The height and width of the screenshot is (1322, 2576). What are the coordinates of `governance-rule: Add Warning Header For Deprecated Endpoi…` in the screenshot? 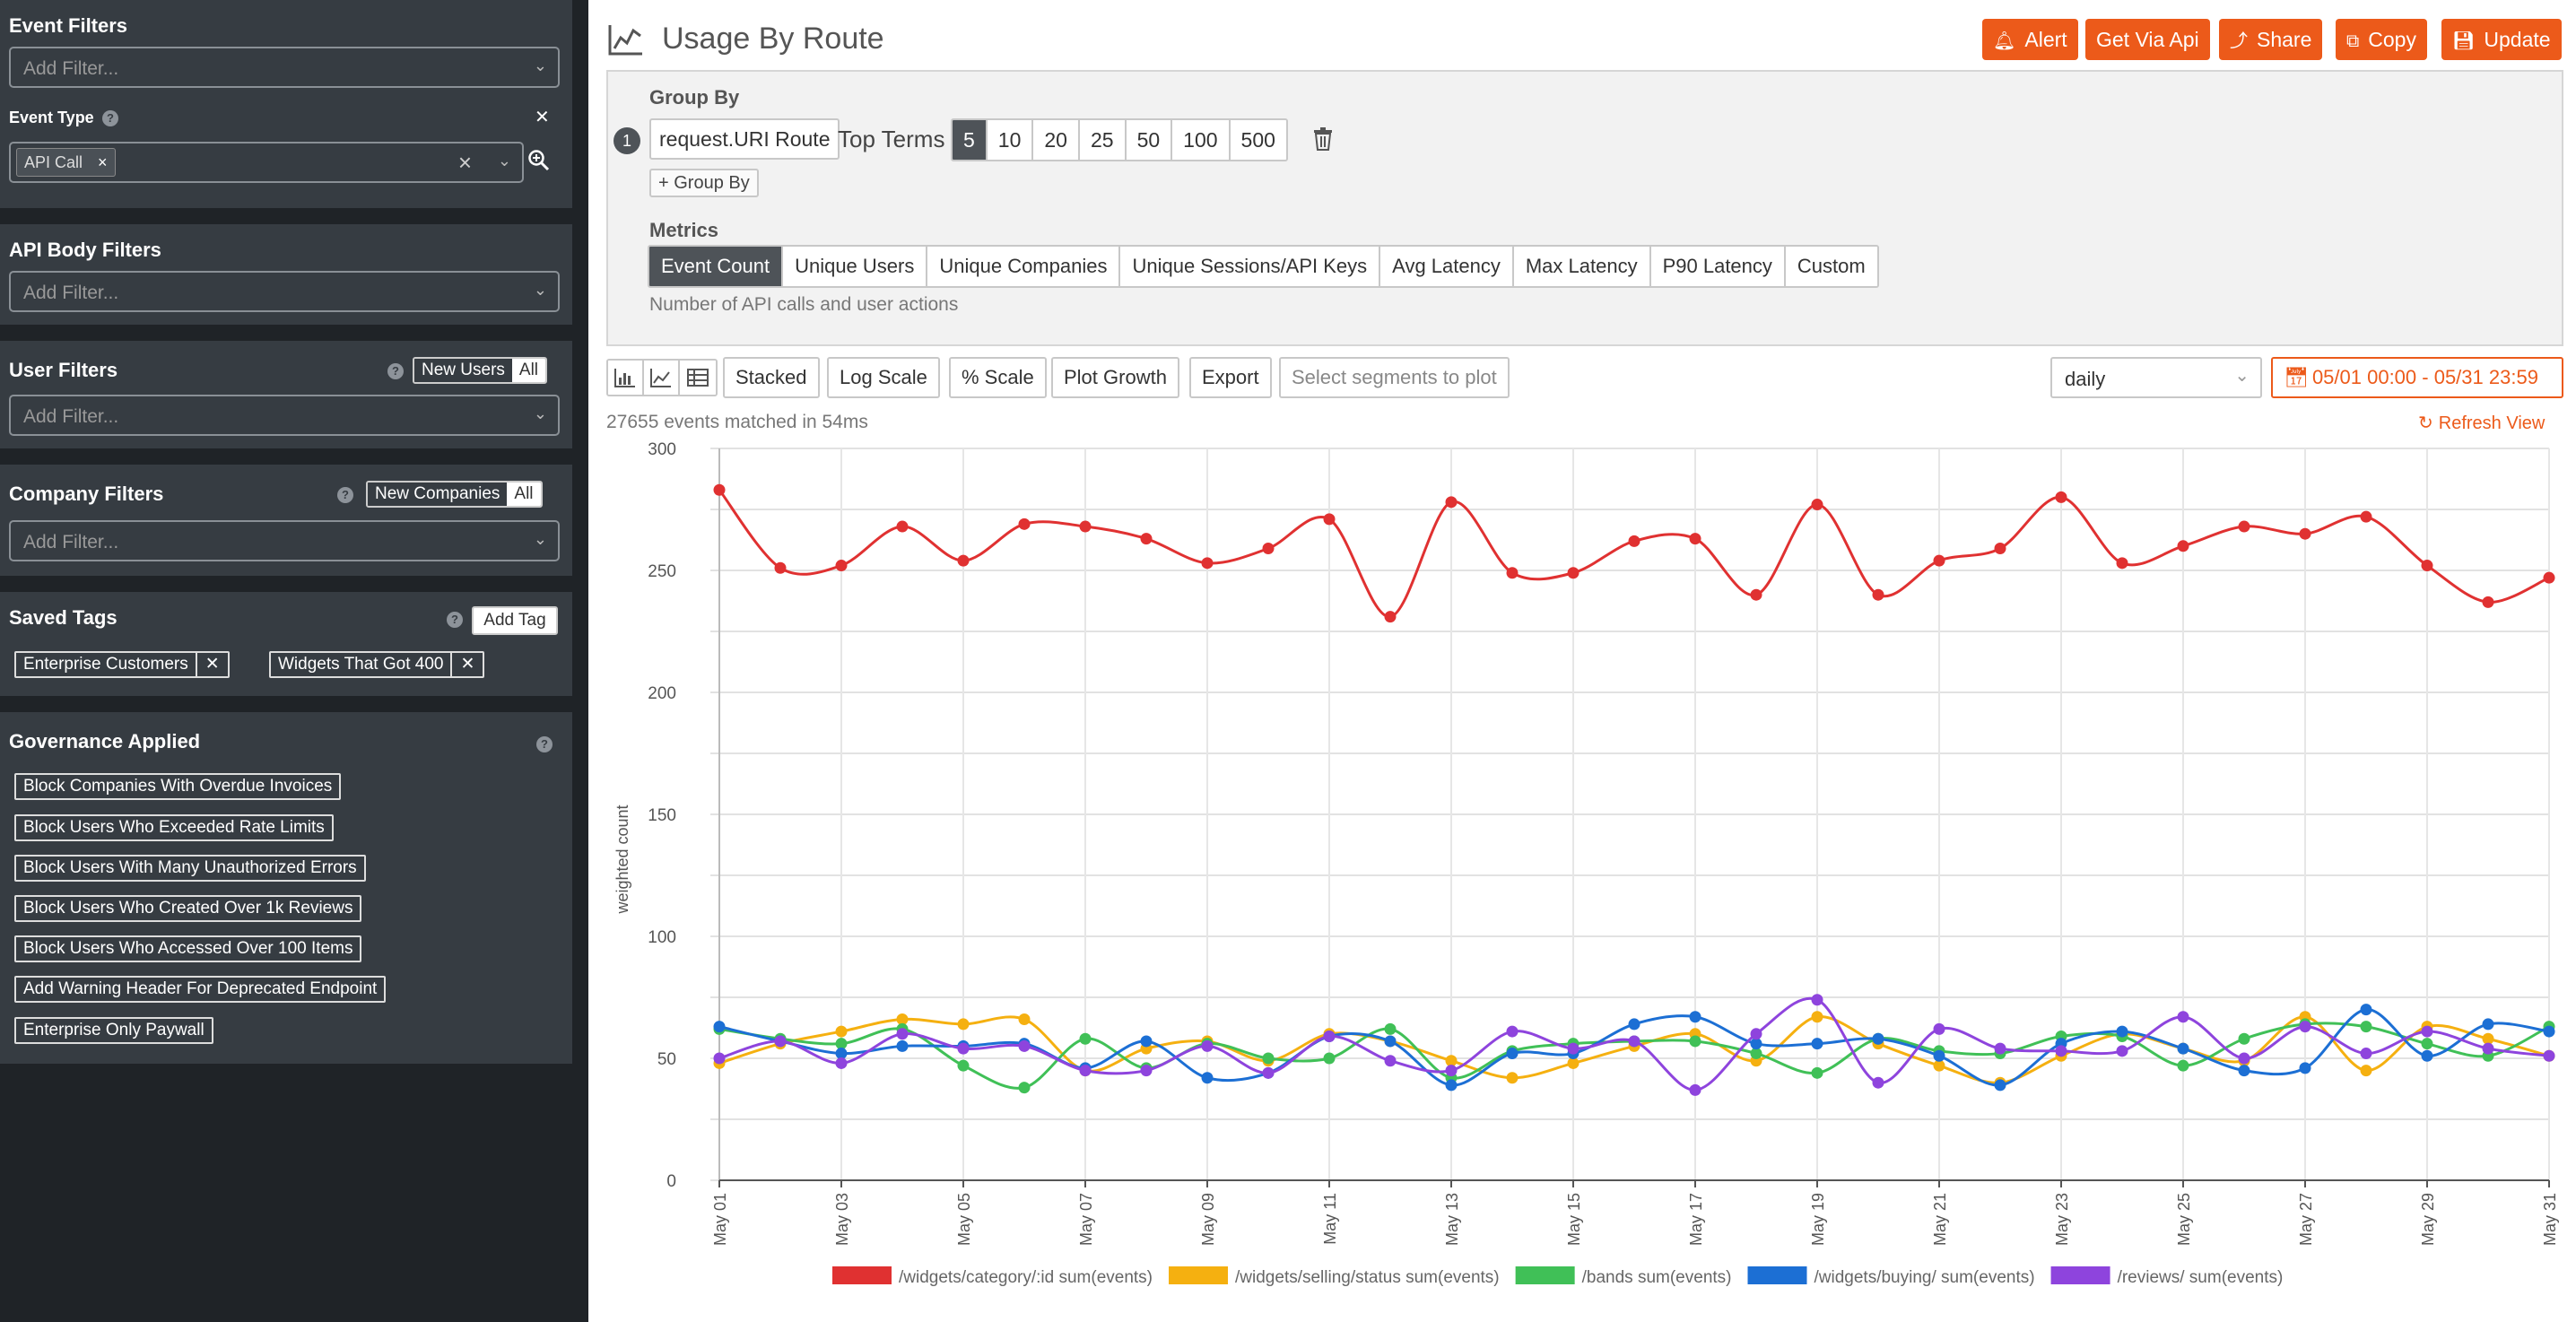 It's located at (200, 990).